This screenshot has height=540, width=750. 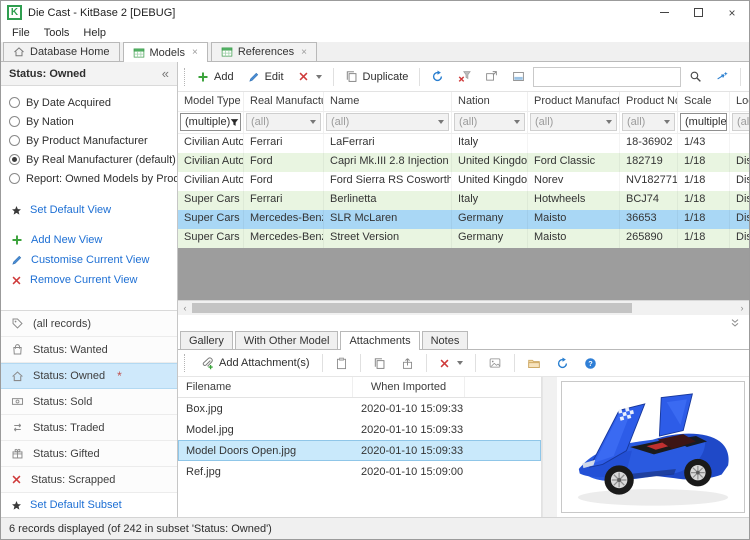 I want to click on close-button: ×, so click(x=732, y=12).